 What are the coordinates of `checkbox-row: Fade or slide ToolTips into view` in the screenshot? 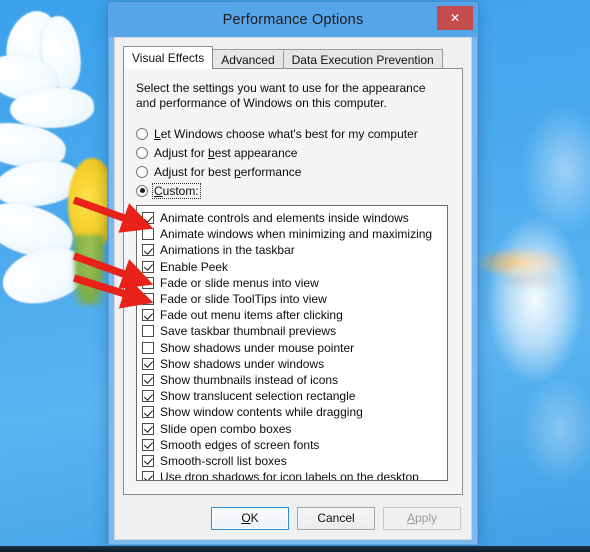 It's located at (293, 299).